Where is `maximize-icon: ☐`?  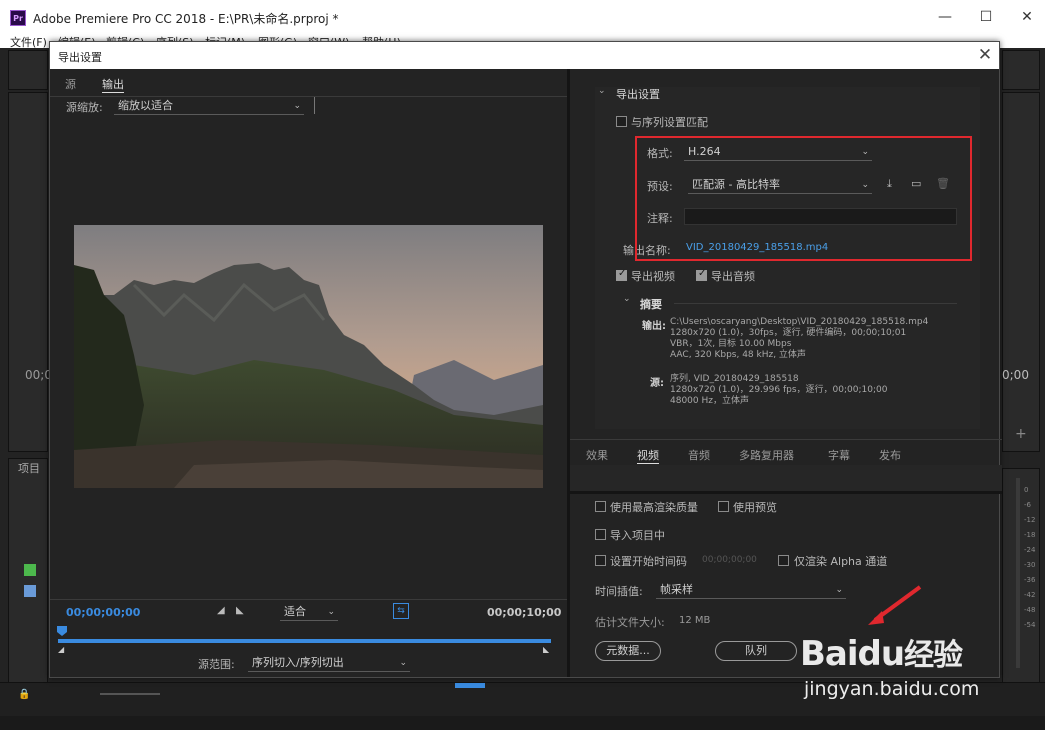 maximize-icon: ☐ is located at coordinates (986, 17).